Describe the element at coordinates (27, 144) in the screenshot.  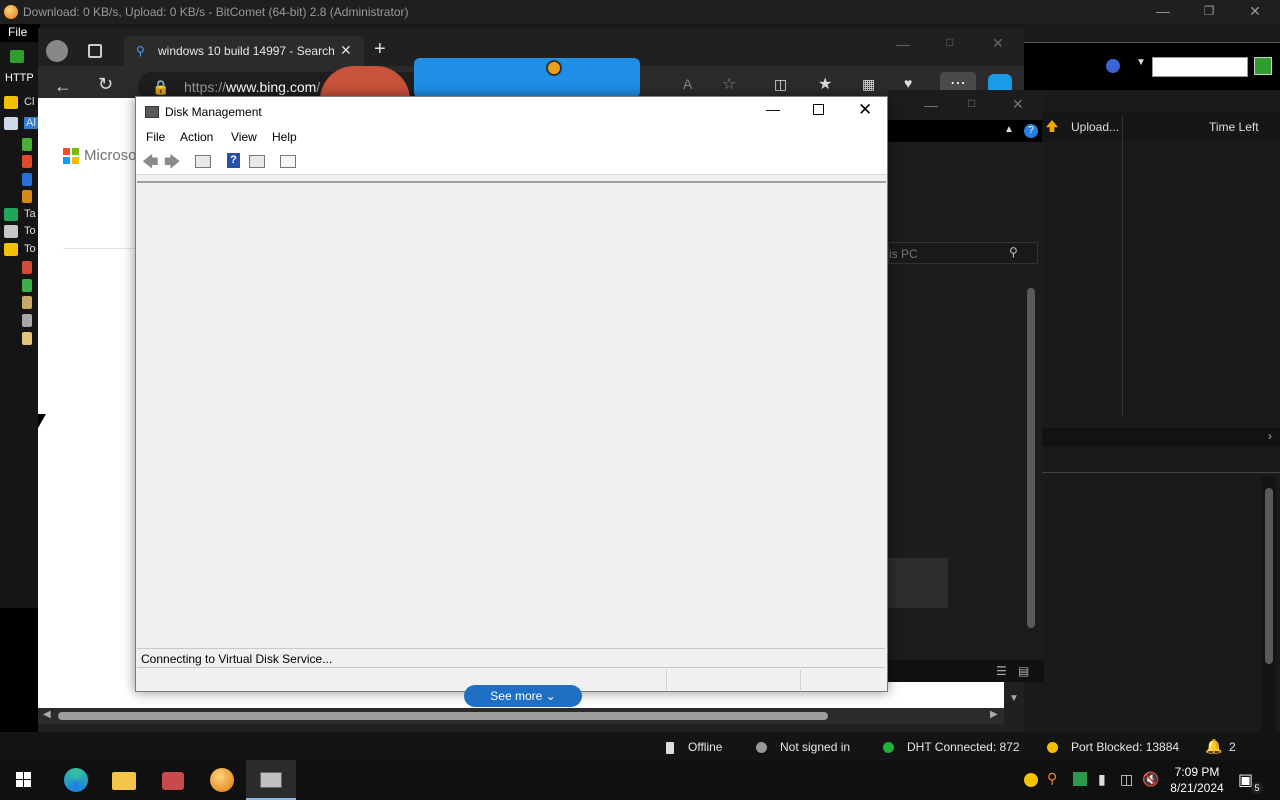
I see `download-arrow-icon` at that location.